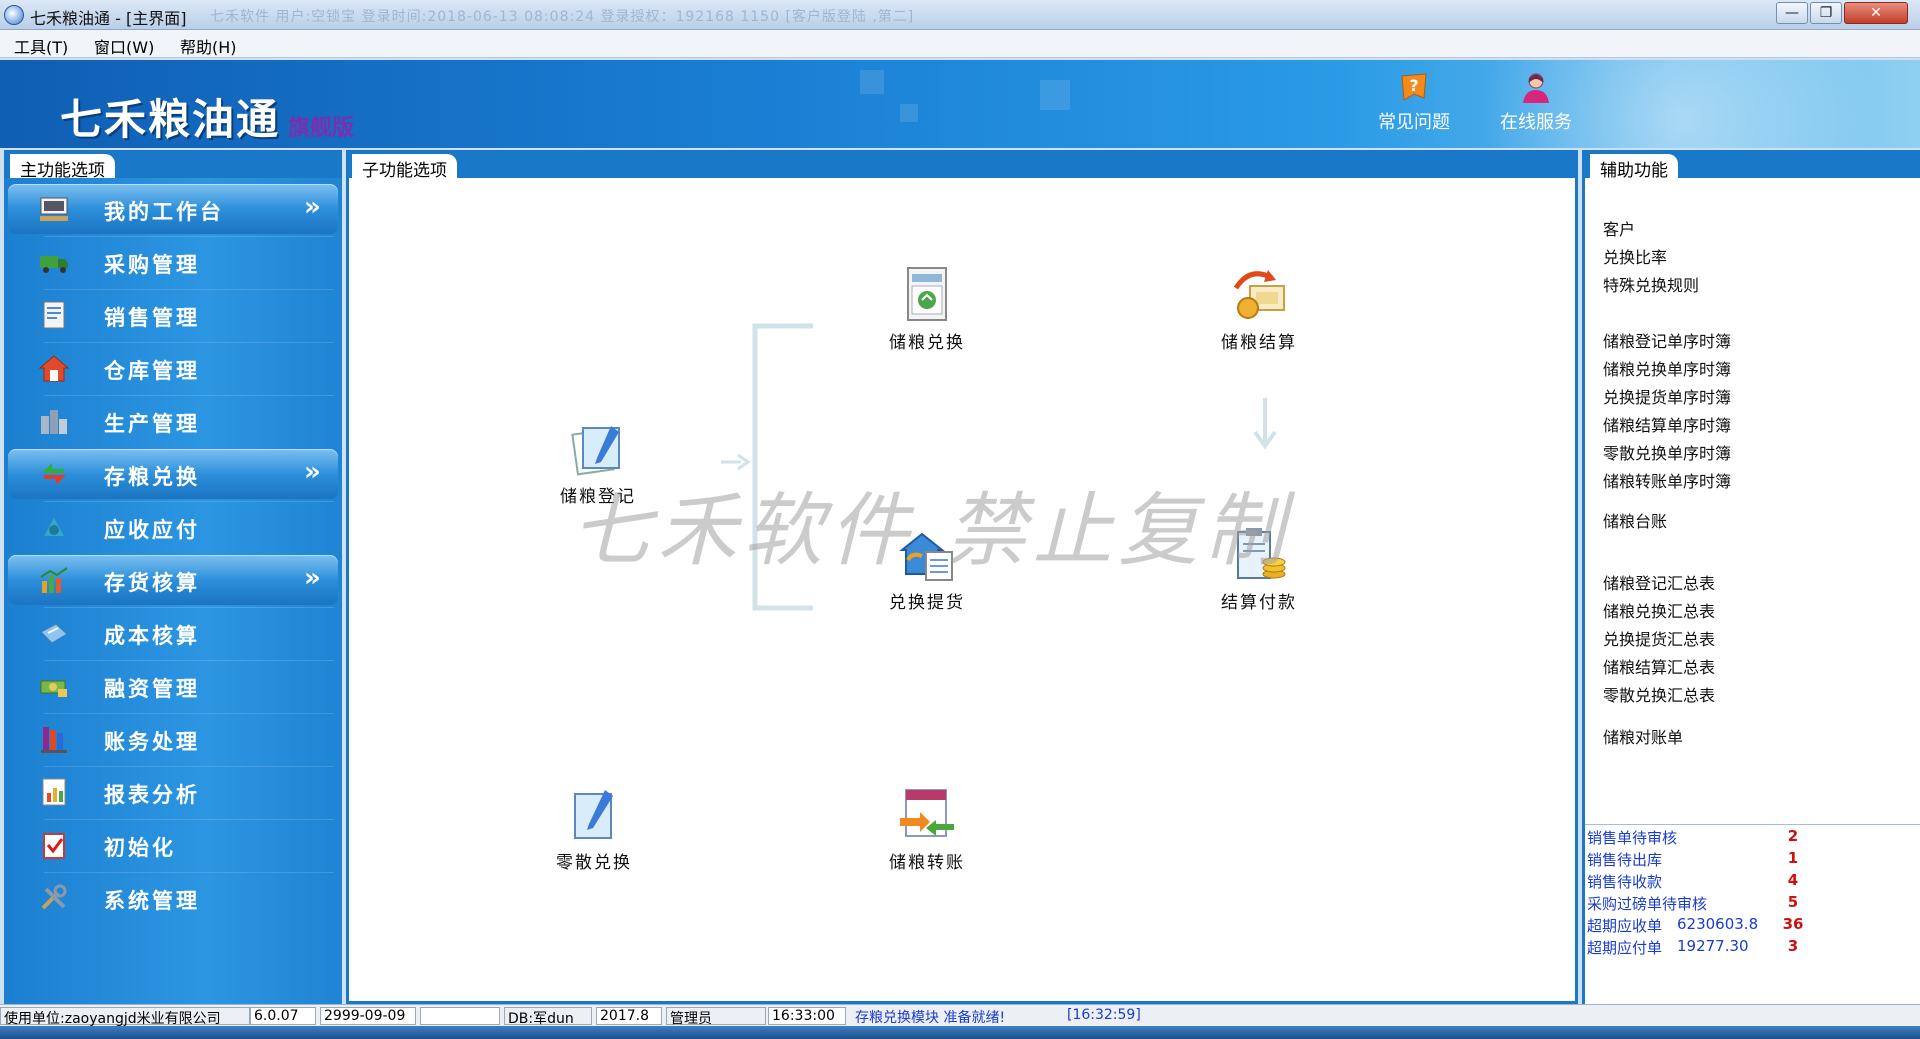 Image resolution: width=1920 pixels, height=1039 pixels. Describe the element at coordinates (1651, 284) in the screenshot. I see `aux-link: 特殊兑换规则` at that location.